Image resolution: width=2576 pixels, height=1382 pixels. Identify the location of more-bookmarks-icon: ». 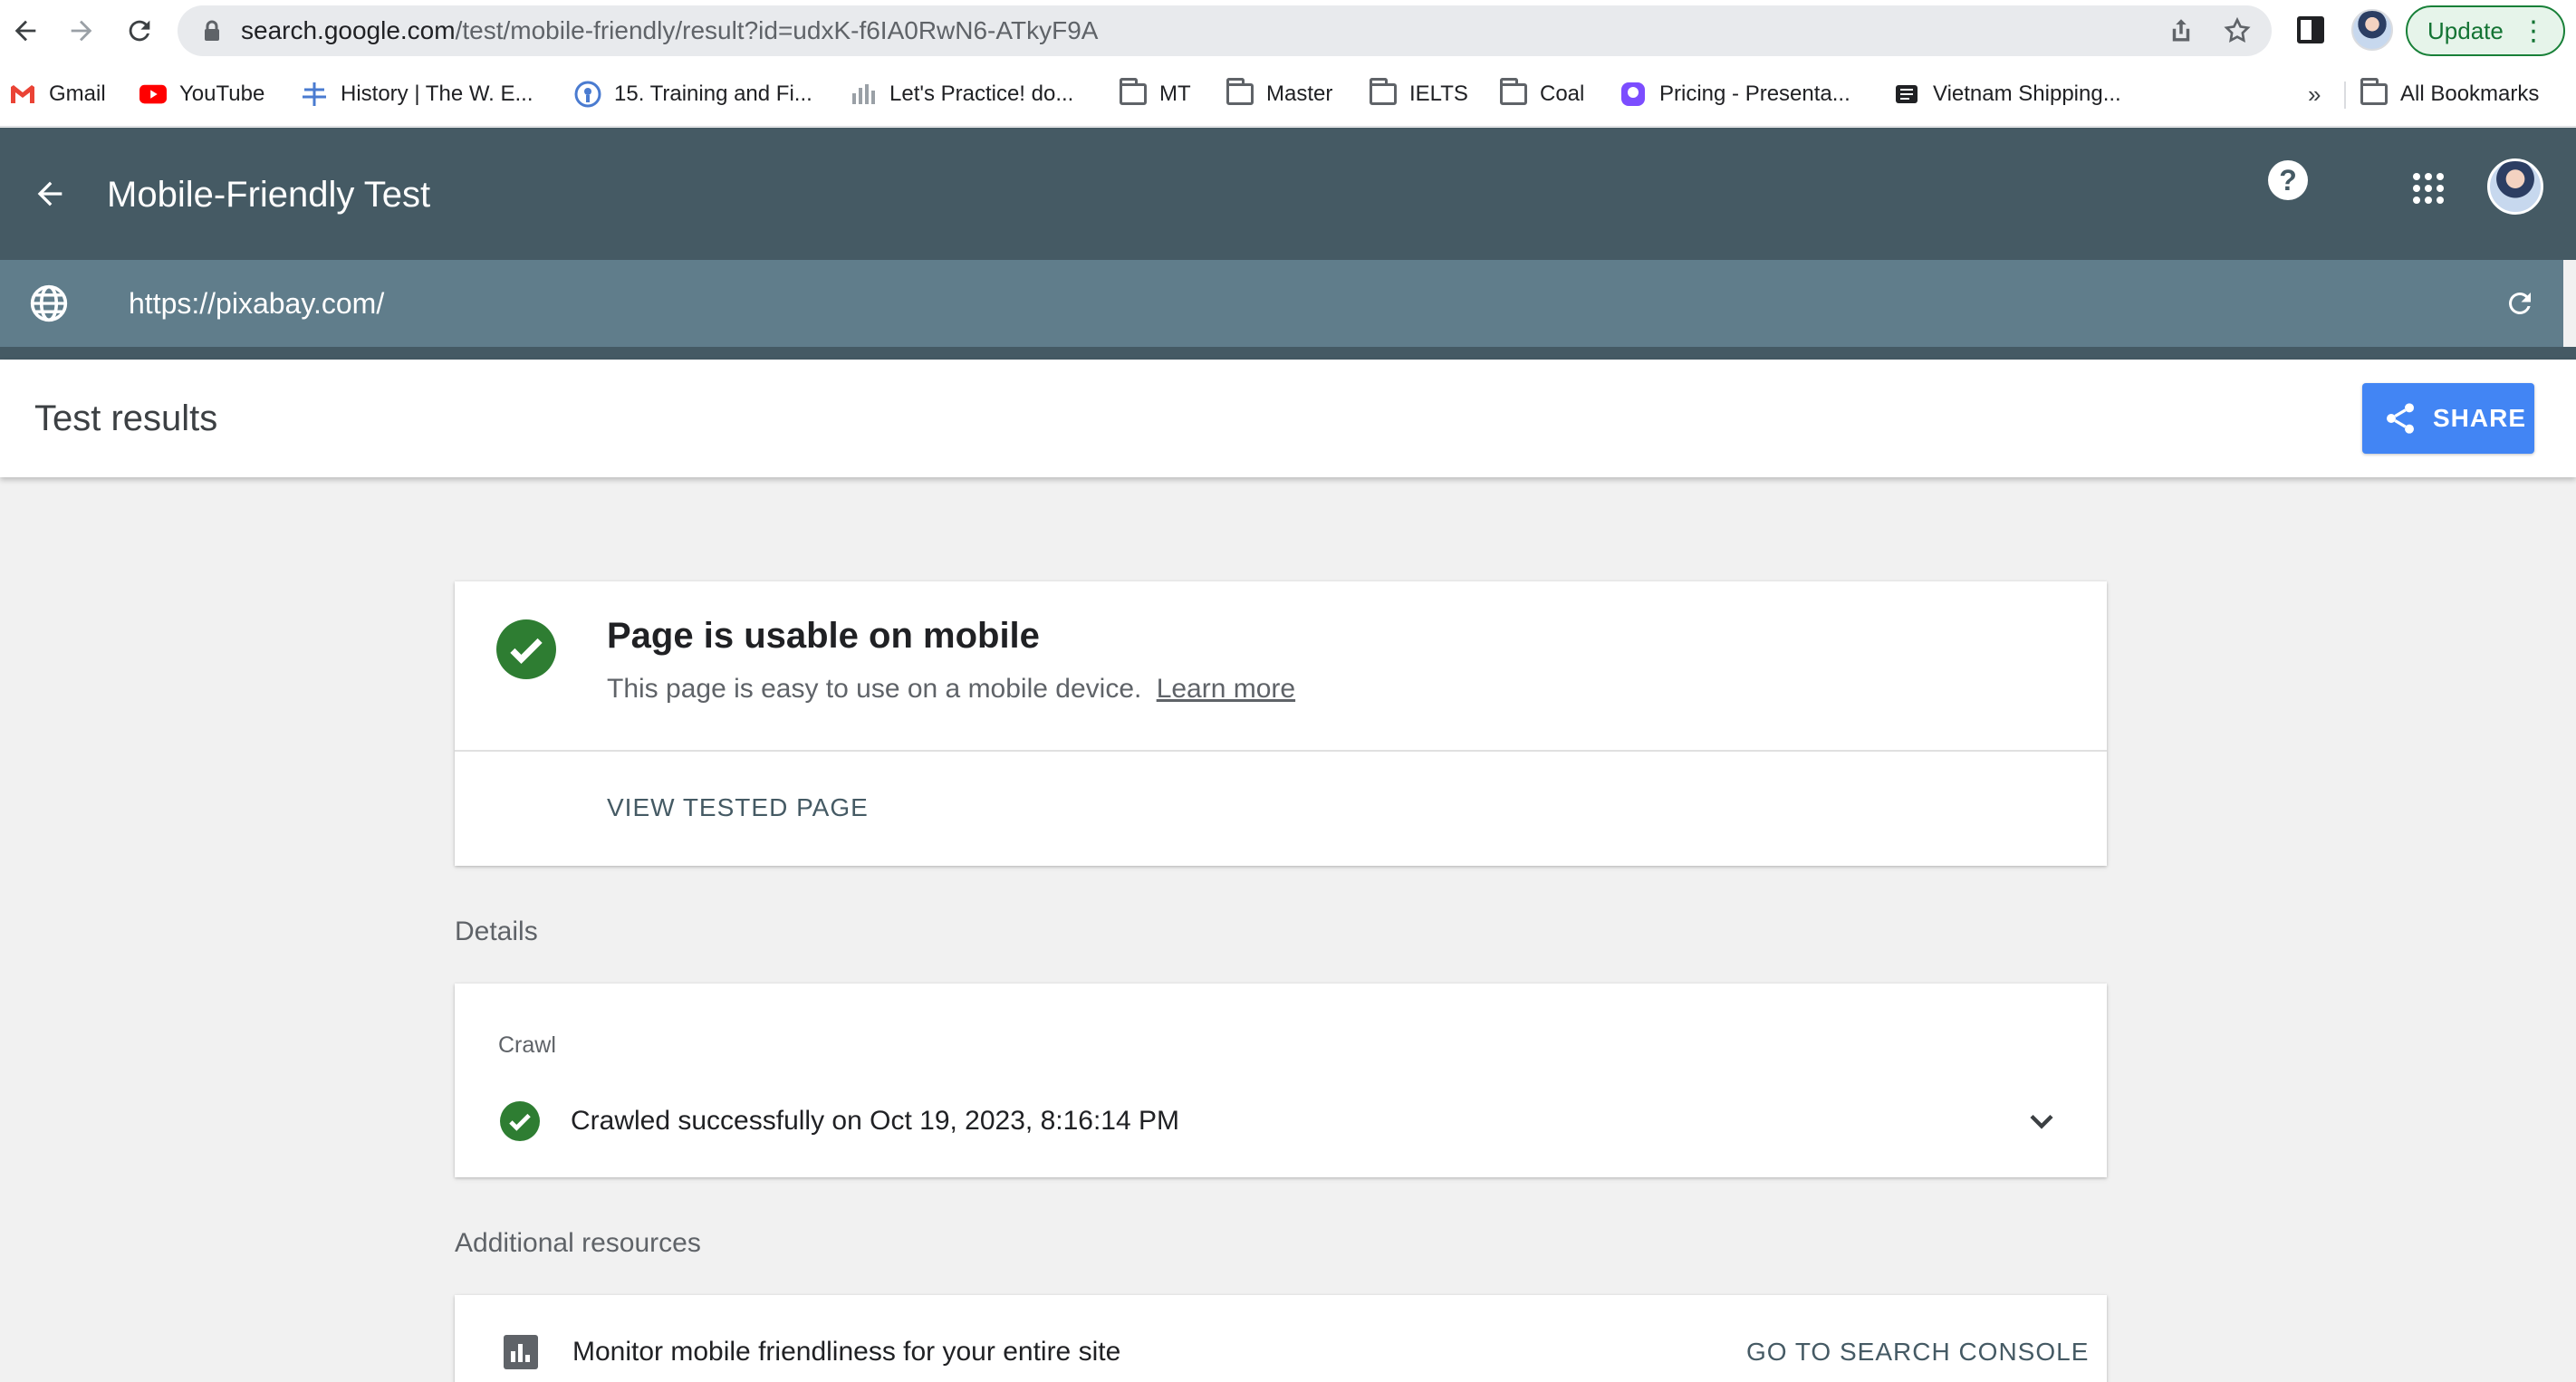
(2314, 94).